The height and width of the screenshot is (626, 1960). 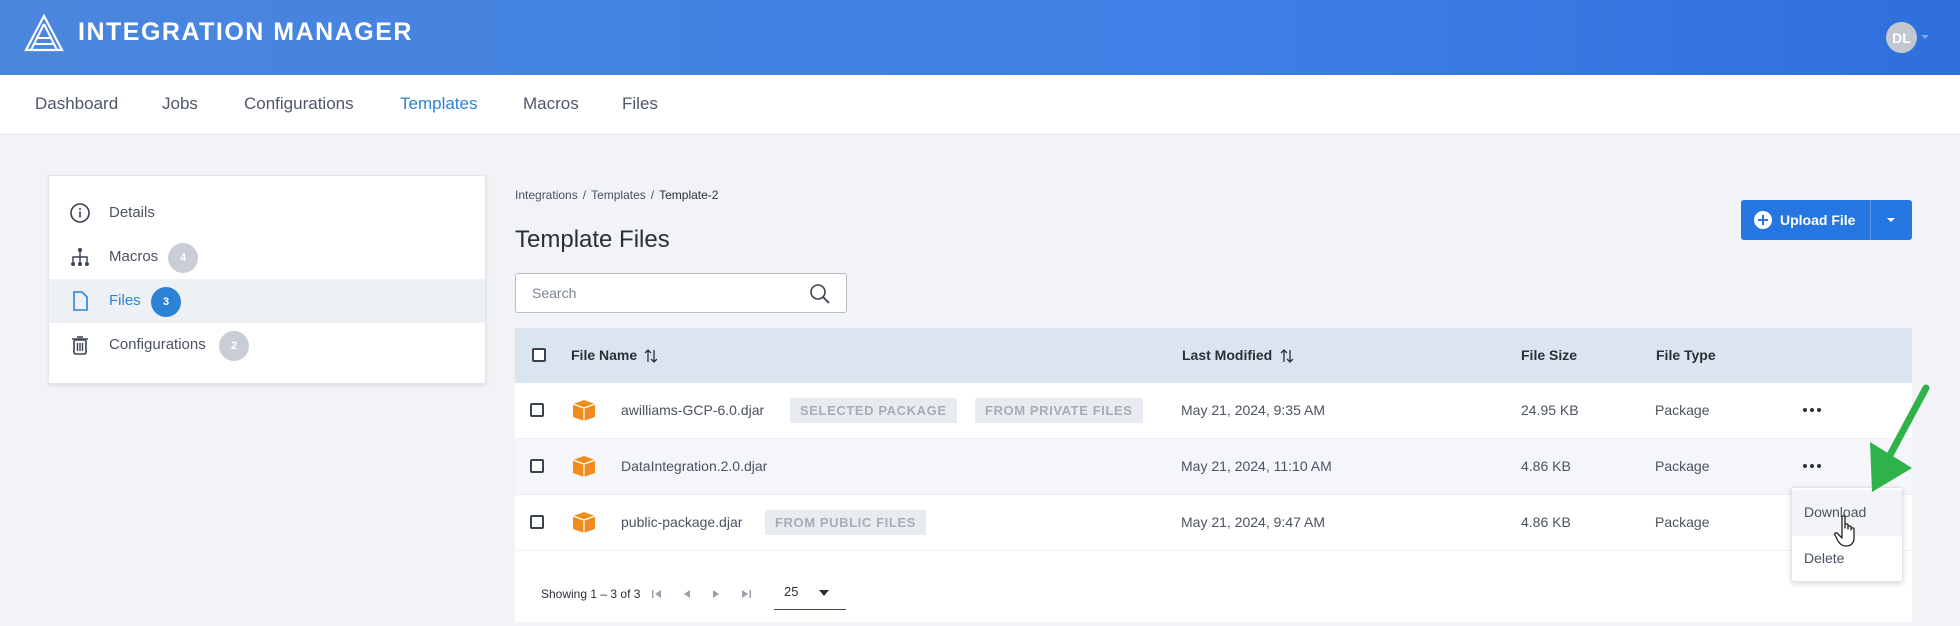 What do you see at coordinates (80, 301) in the screenshot?
I see `file-icon` at bounding box center [80, 301].